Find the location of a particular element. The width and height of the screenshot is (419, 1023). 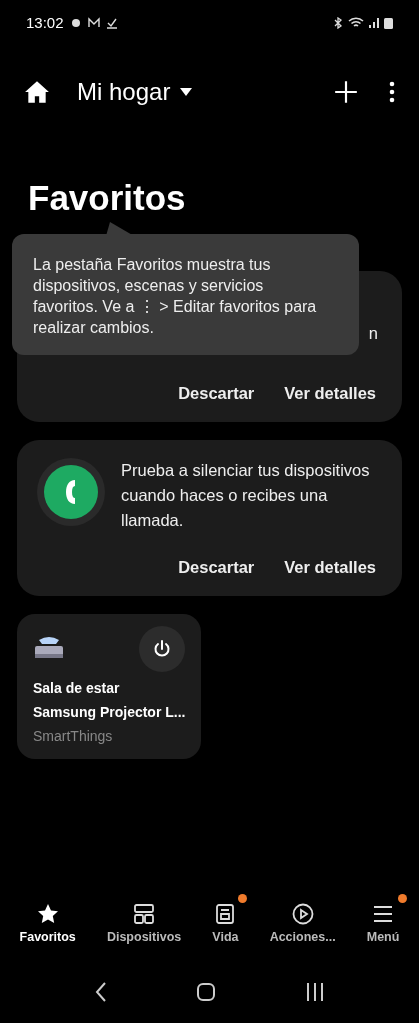

tooltip: La pestaña Favoritos muestra tus dispositivos, escenas y servicios favoritos. Ve a ⋮ > Editar favoritos para realizar cambios. is located at coordinates (185, 294).